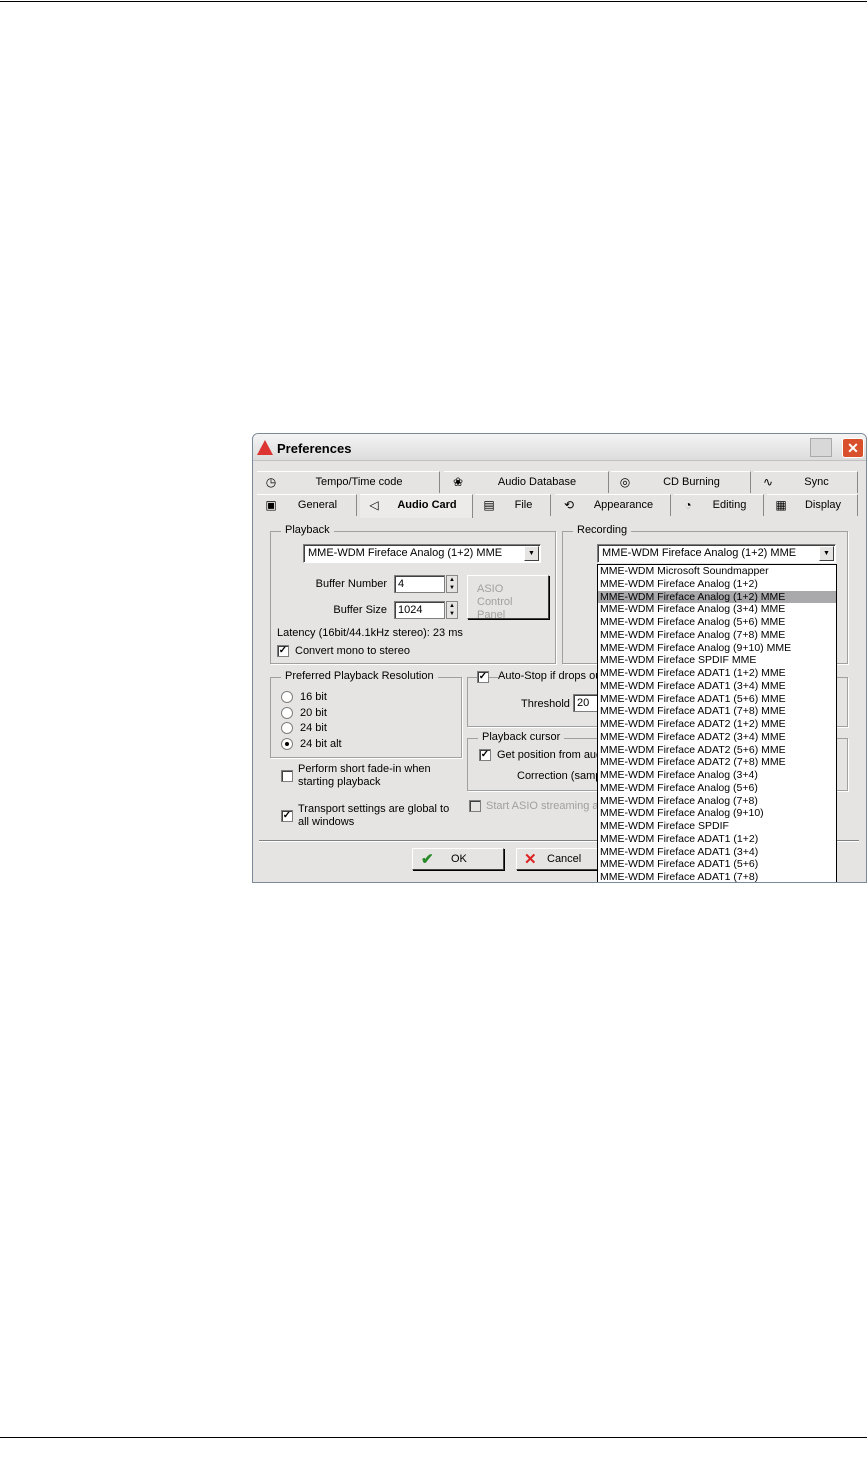 The height and width of the screenshot is (1466, 867). I want to click on tab-label: Audio Card, so click(427, 505).